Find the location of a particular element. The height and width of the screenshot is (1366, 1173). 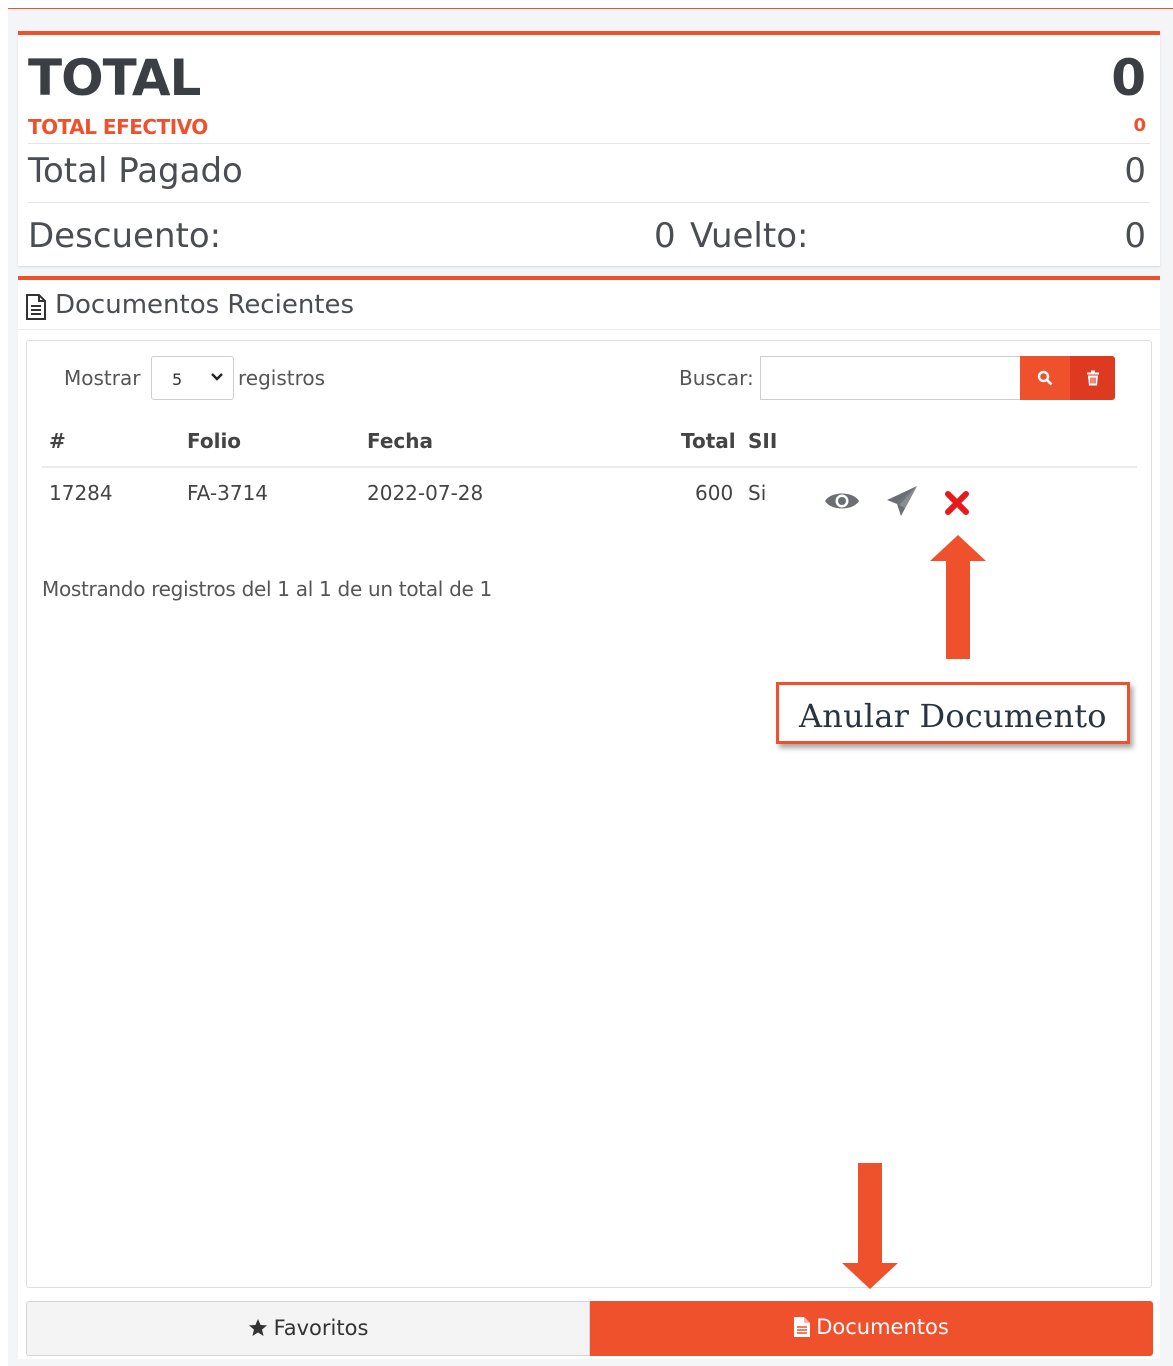

vuelto-label: Vuelto: is located at coordinates (749, 236).